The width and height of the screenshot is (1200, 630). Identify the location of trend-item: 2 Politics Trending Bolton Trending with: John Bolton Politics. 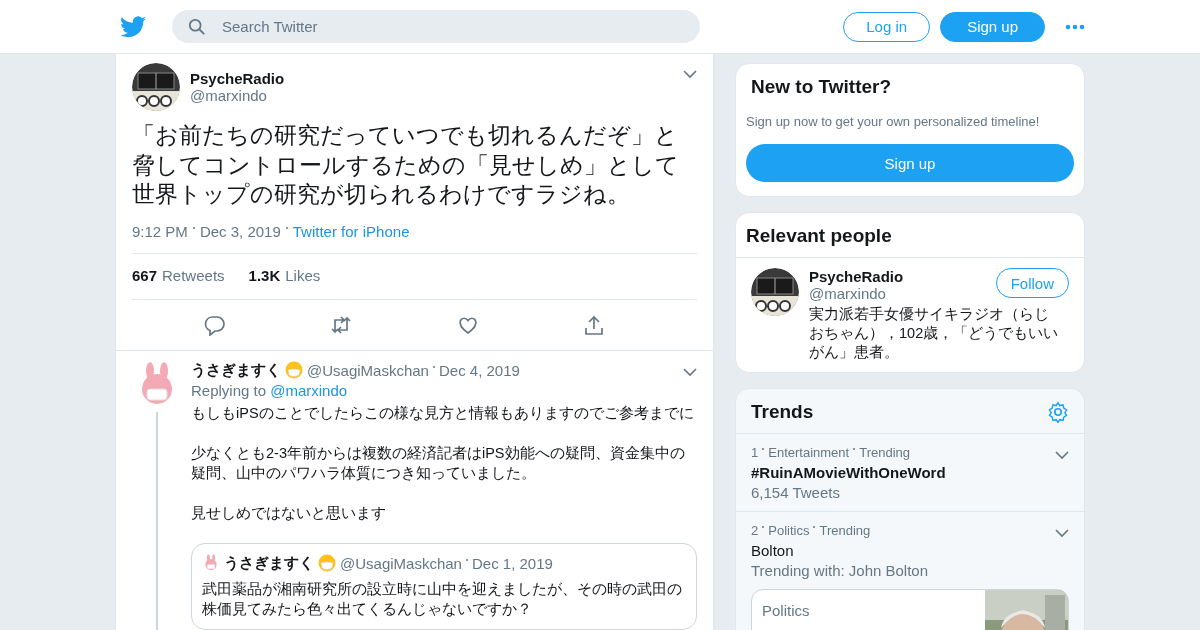
(910, 571).